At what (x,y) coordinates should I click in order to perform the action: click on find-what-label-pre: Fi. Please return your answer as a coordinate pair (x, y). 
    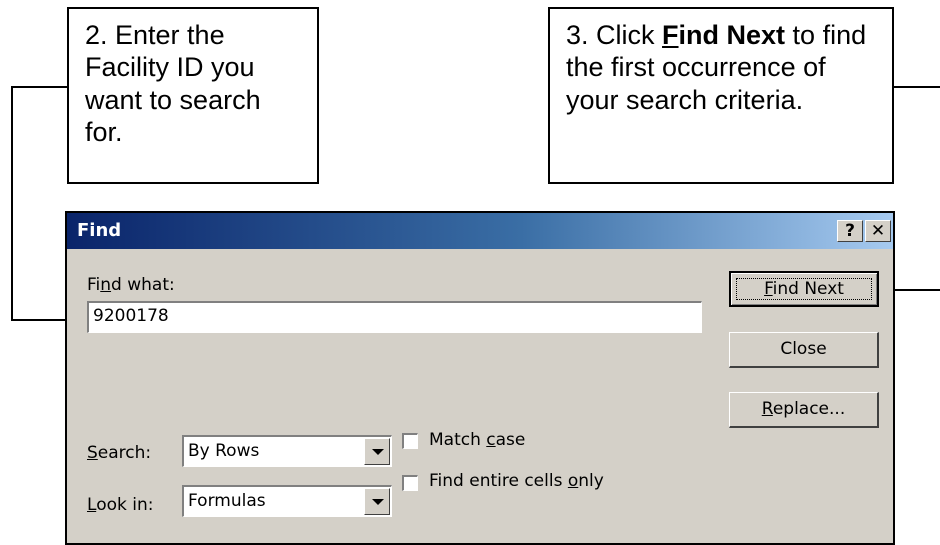
    Looking at the image, I should click on (94, 285).